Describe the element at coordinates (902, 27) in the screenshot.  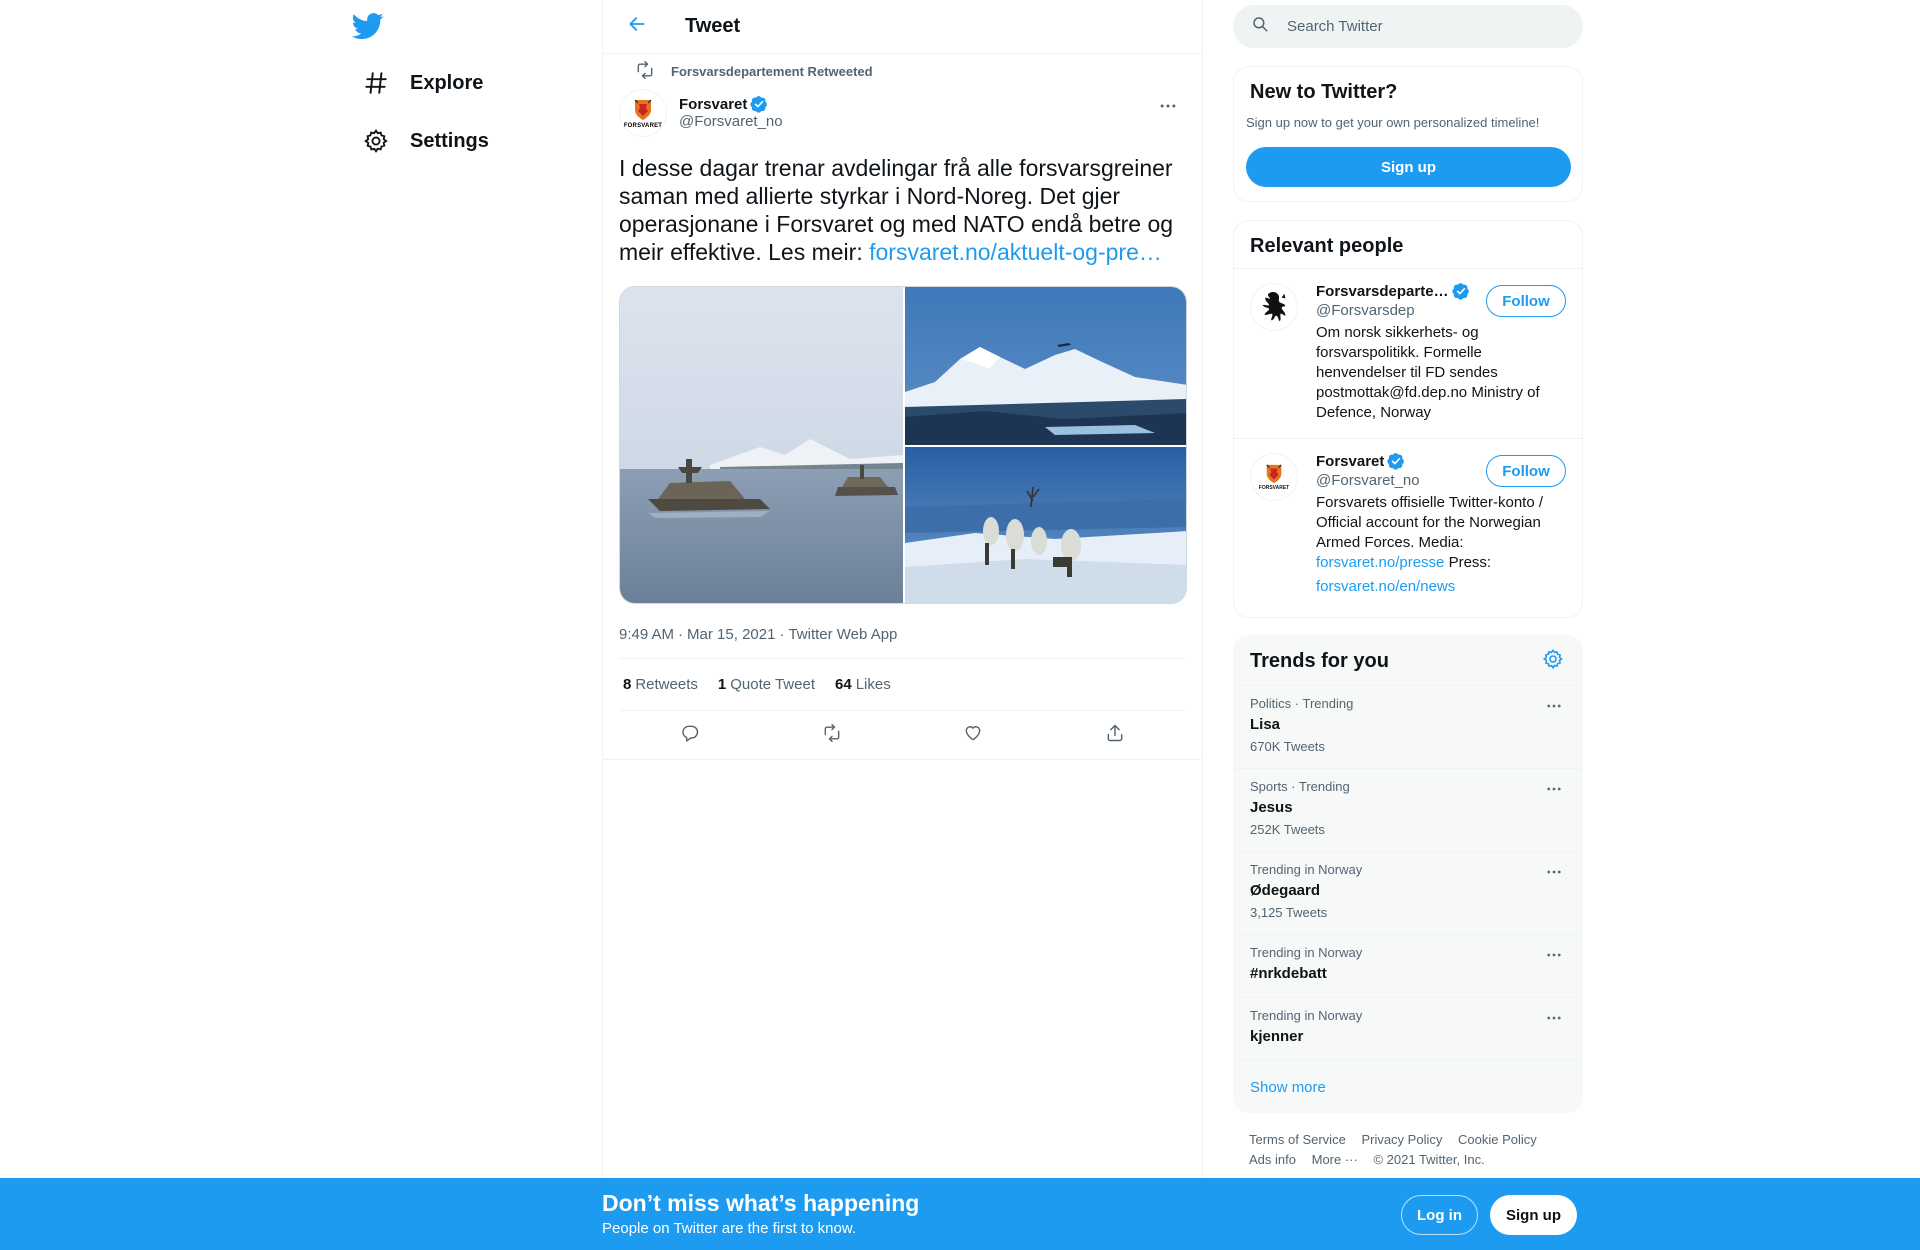
I see `page-header: Tweet` at that location.